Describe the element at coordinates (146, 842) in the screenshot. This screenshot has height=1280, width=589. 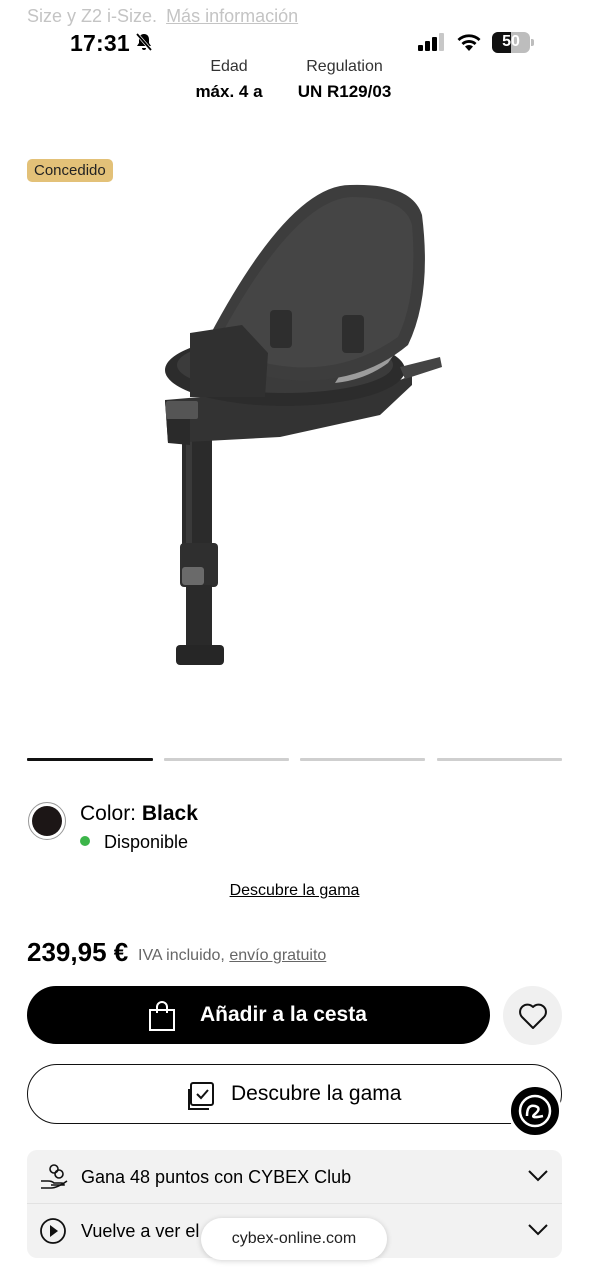
I see `availability-text: Disponible` at that location.